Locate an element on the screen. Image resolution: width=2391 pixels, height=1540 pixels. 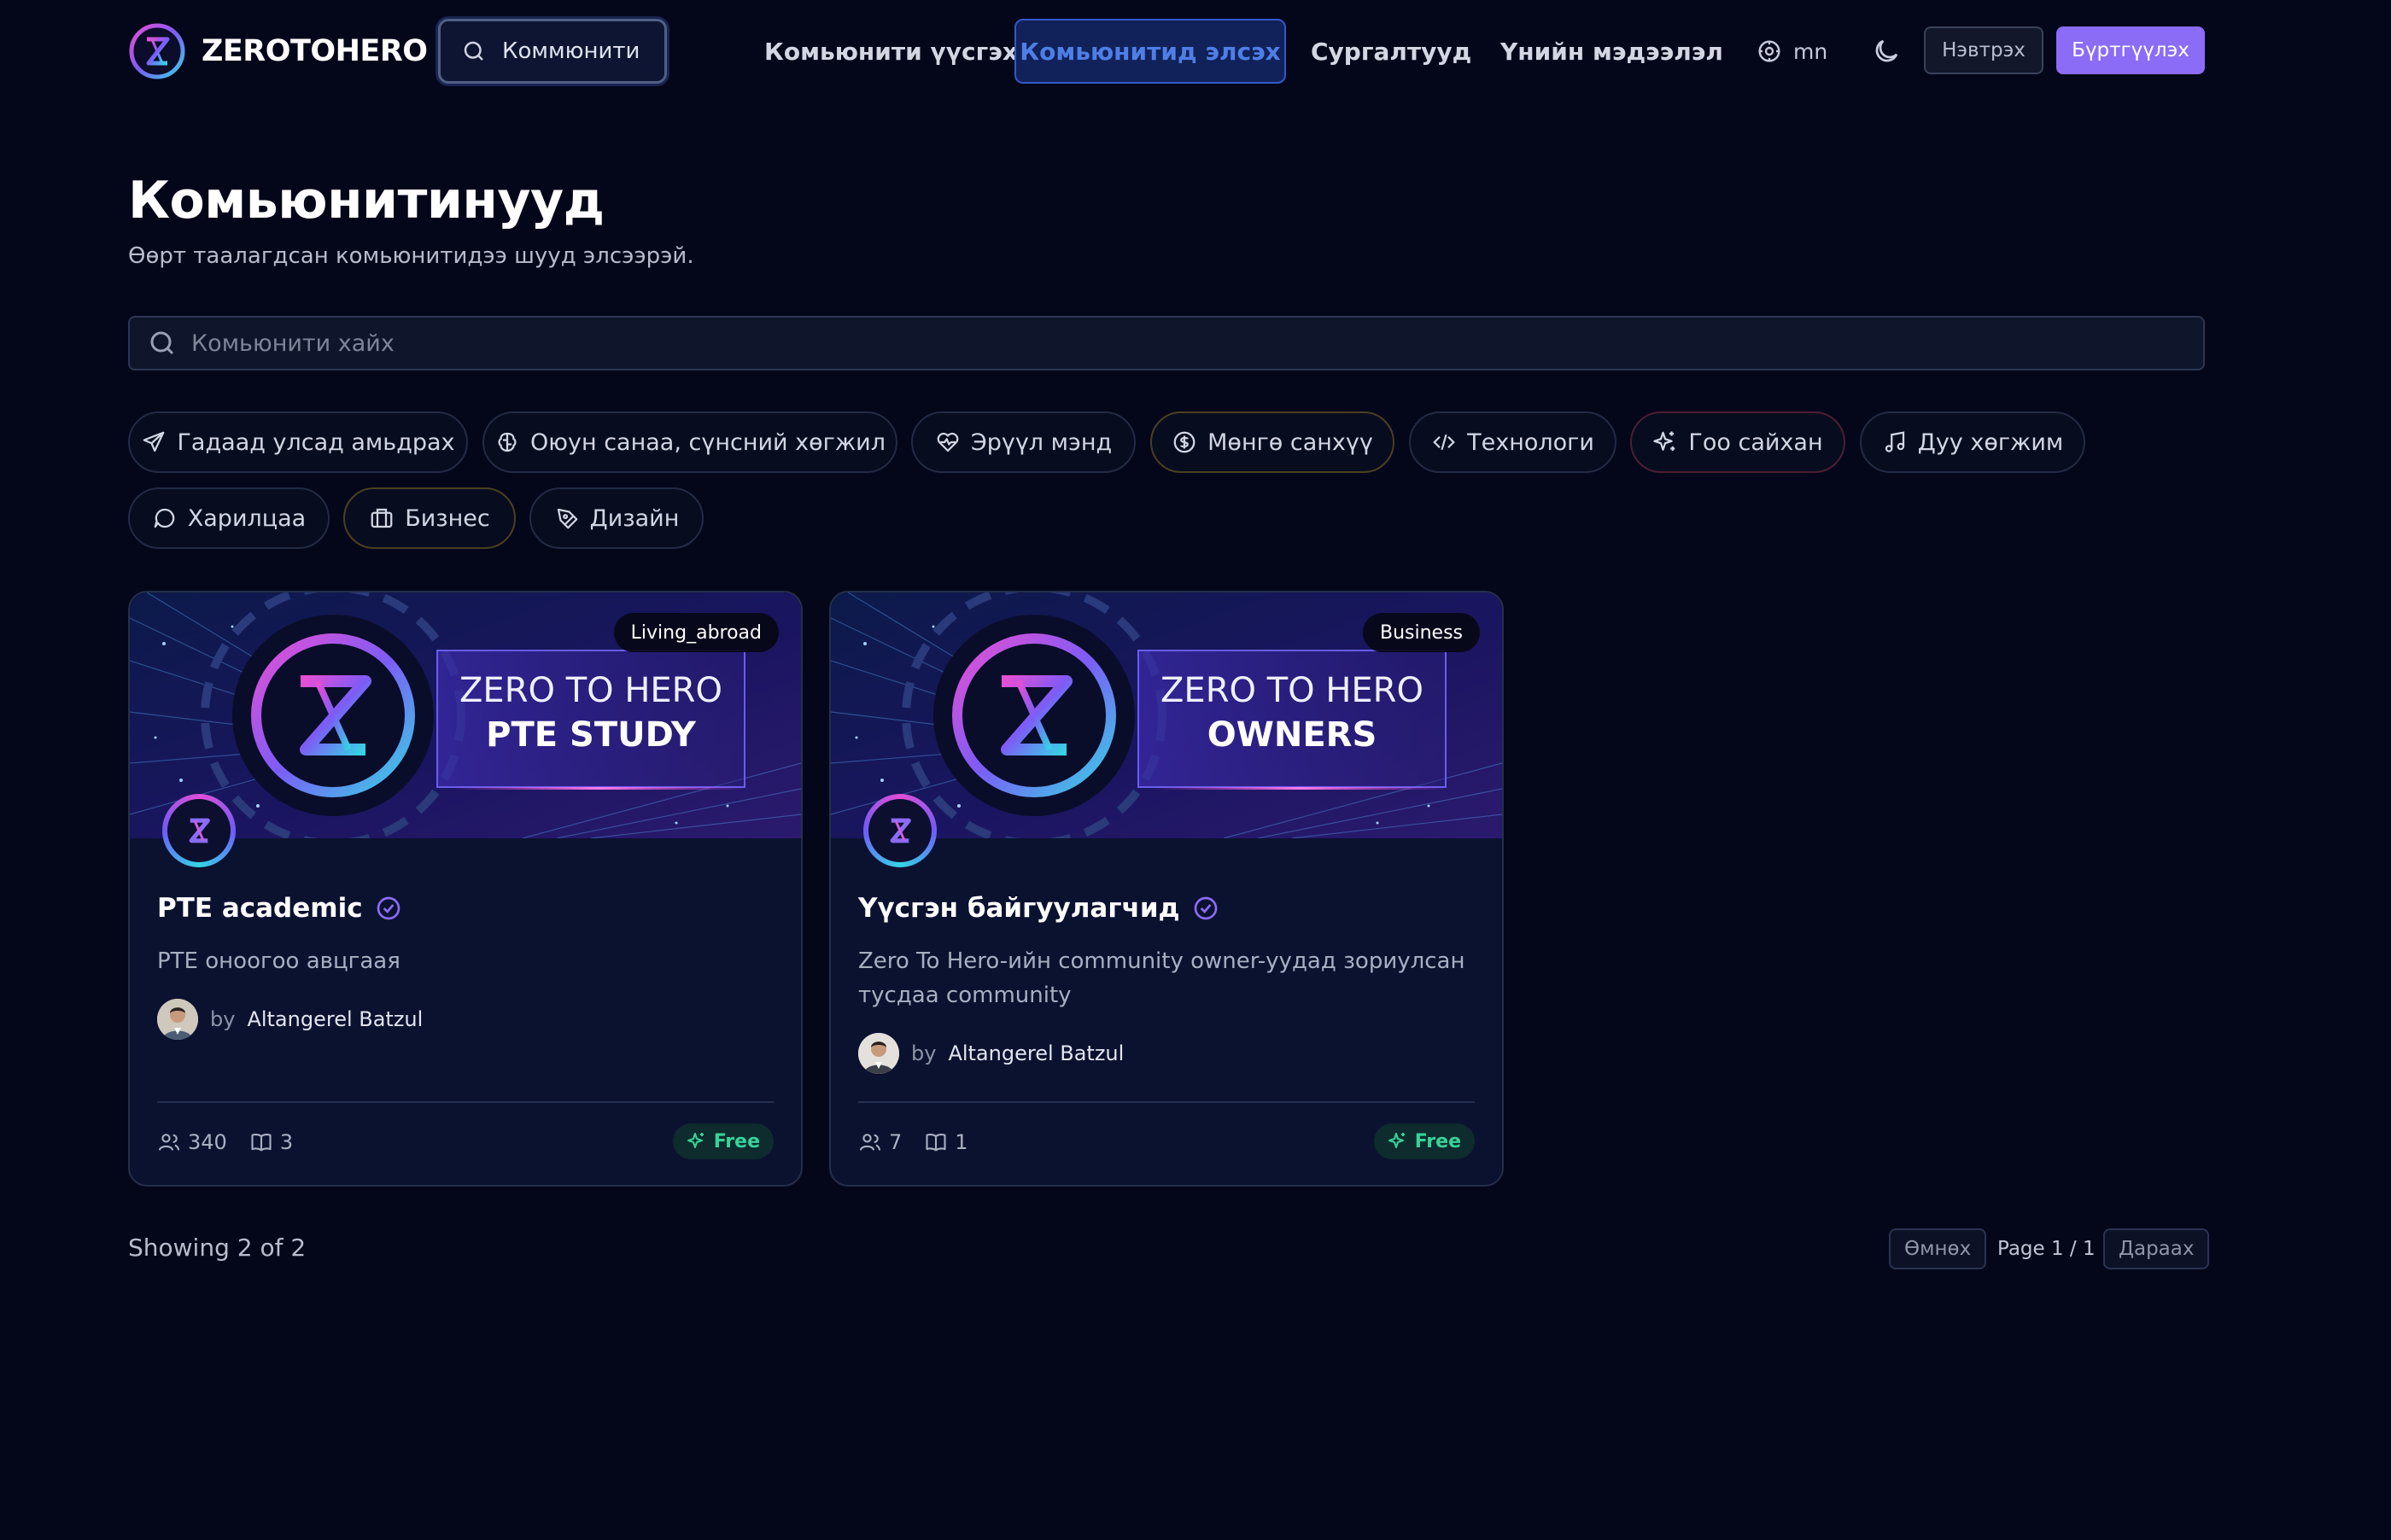
category-label: Оюун санаа, сүнсний хөгжил is located at coordinates (708, 442).